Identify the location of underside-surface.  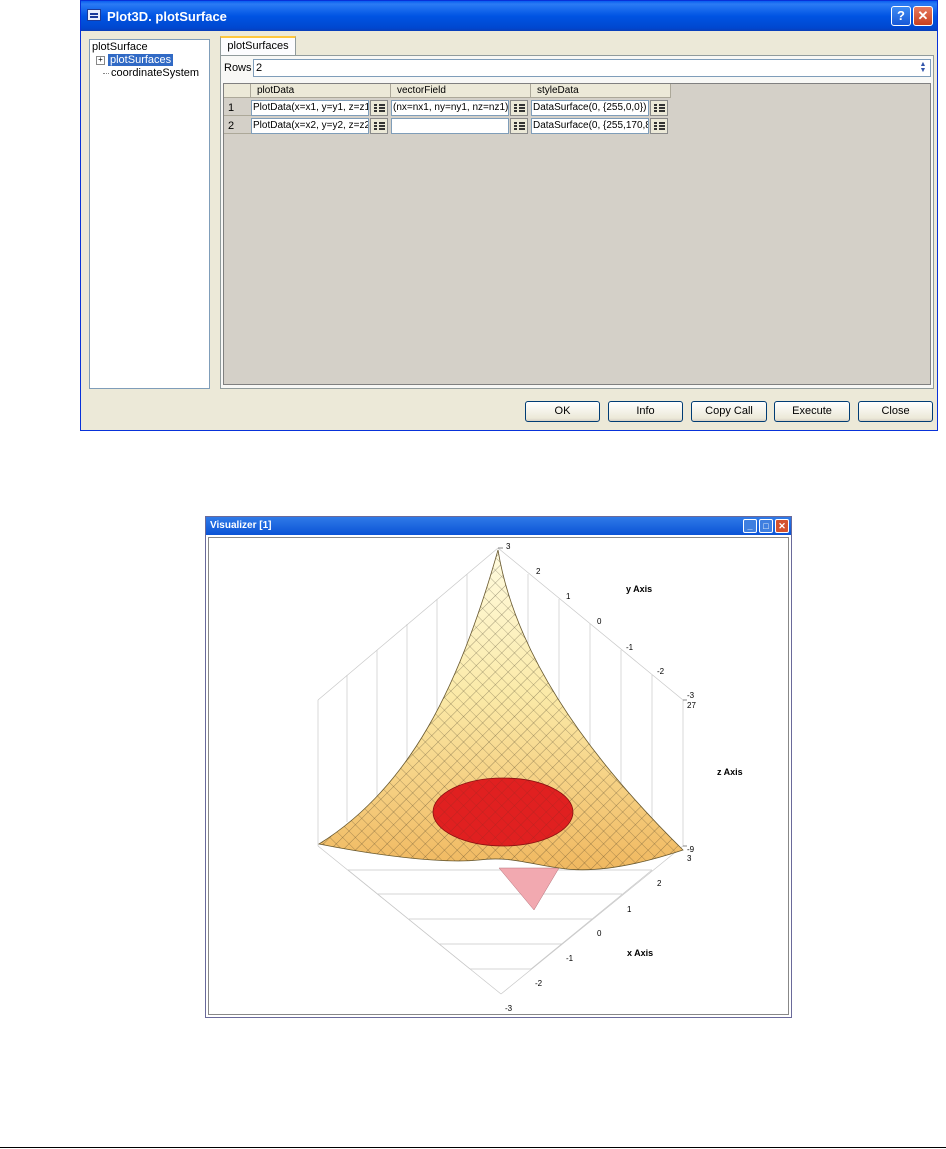
(529, 889).